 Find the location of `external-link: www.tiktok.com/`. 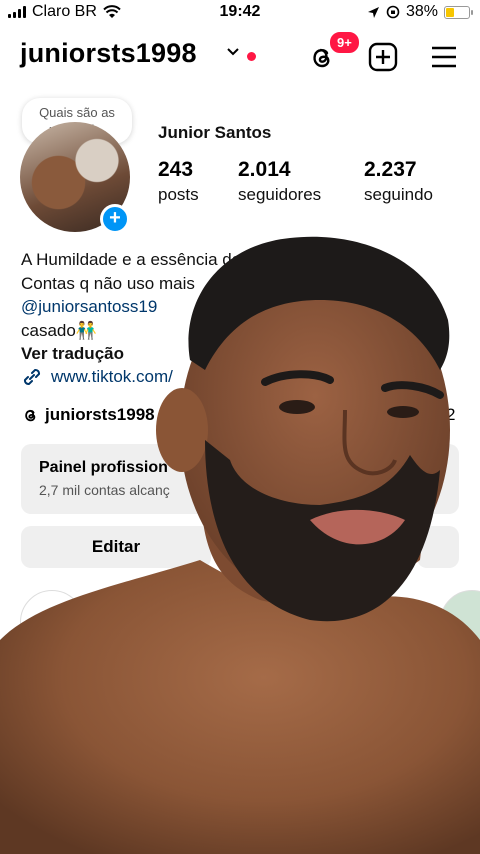

external-link: www.tiktok.com/ is located at coordinates (97, 377).